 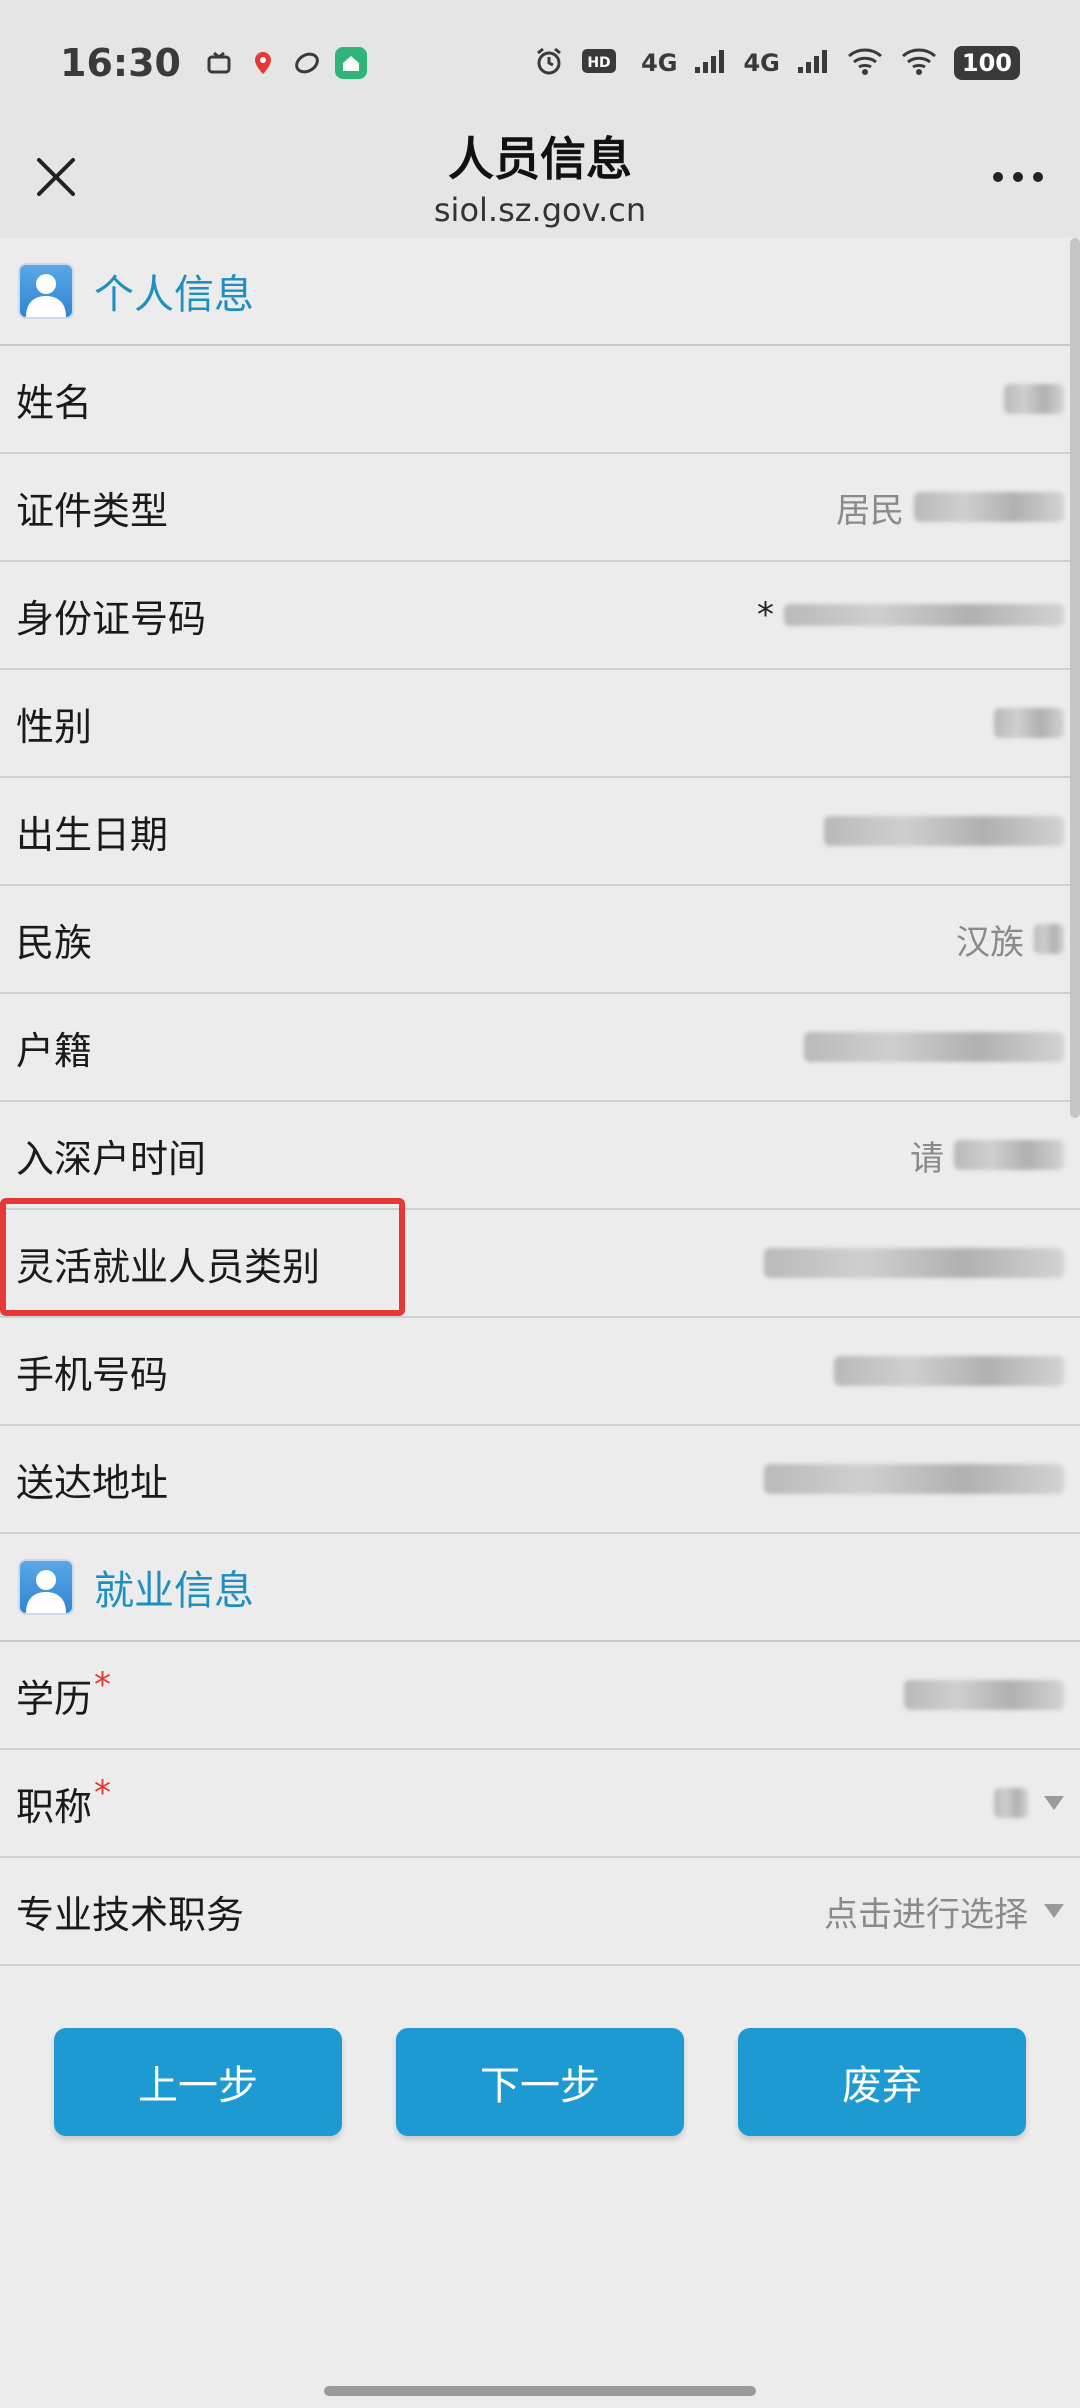 I want to click on row-value: 居民, so click(x=950, y=507).